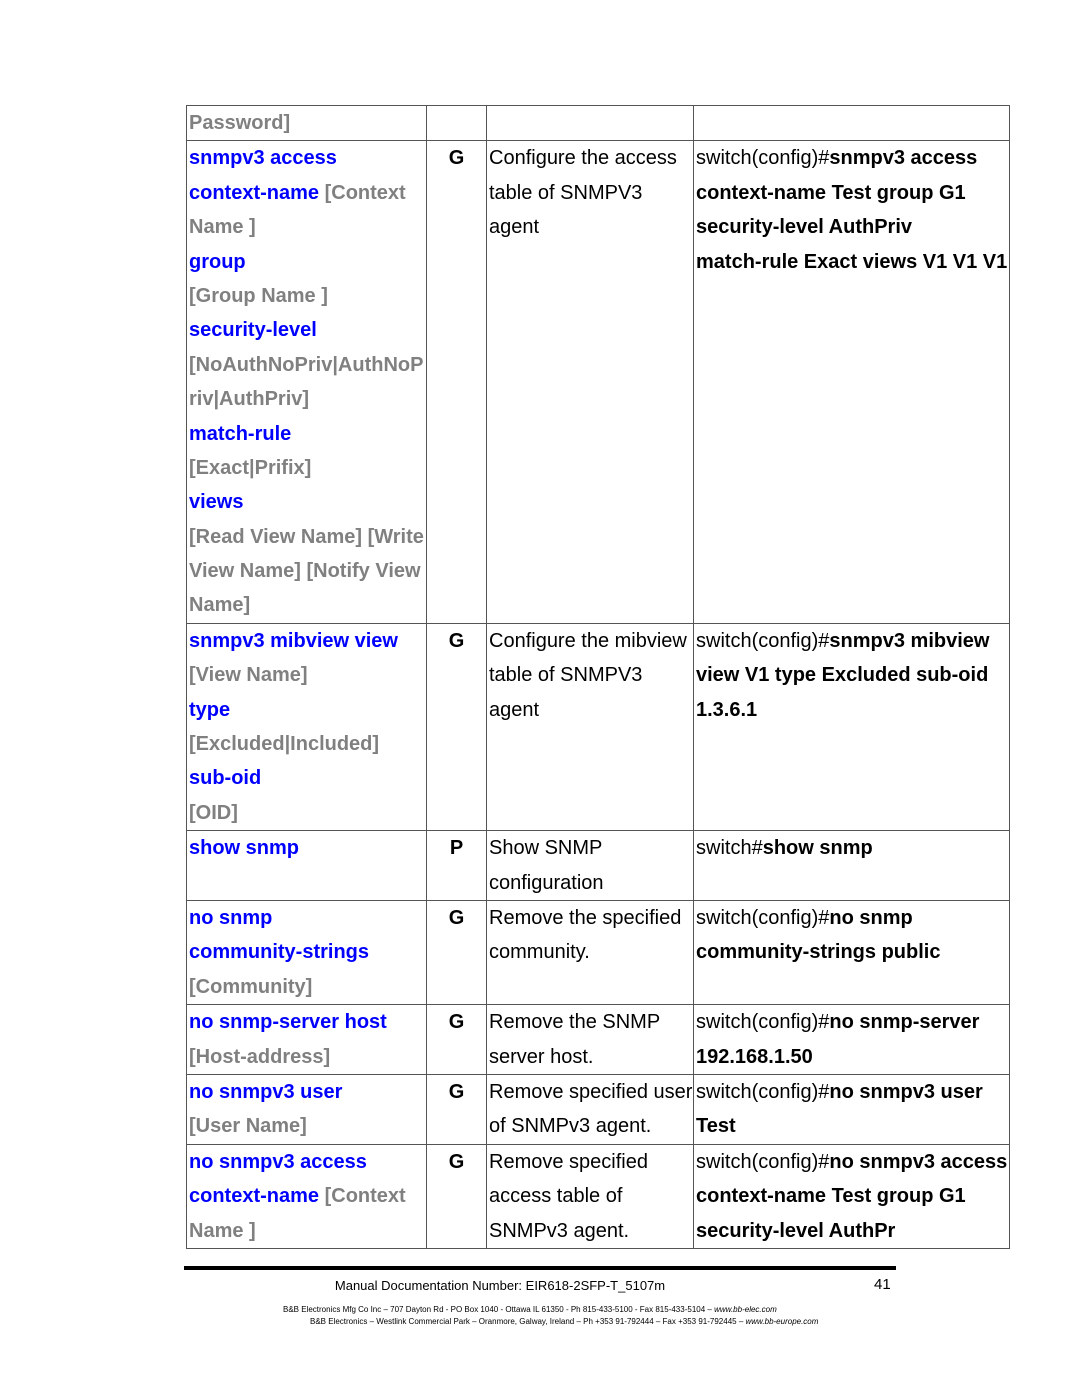 This screenshot has width=1080, height=1397. I want to click on command-parameter: [Group Name ], so click(258, 295).